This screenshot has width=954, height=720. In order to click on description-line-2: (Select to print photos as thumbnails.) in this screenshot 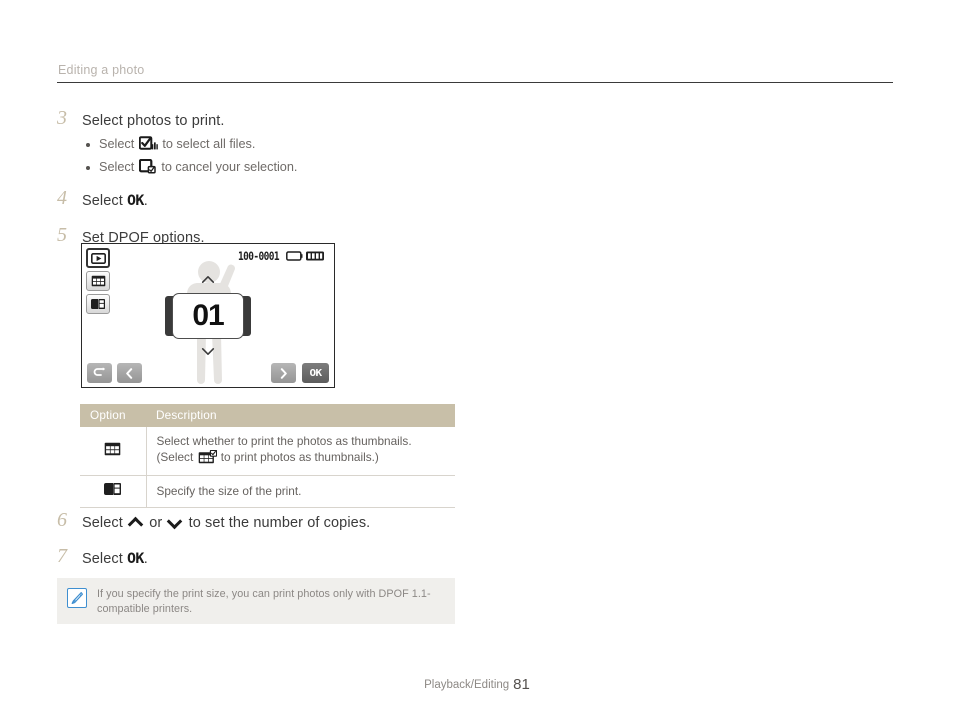, I will do `click(302, 458)`.